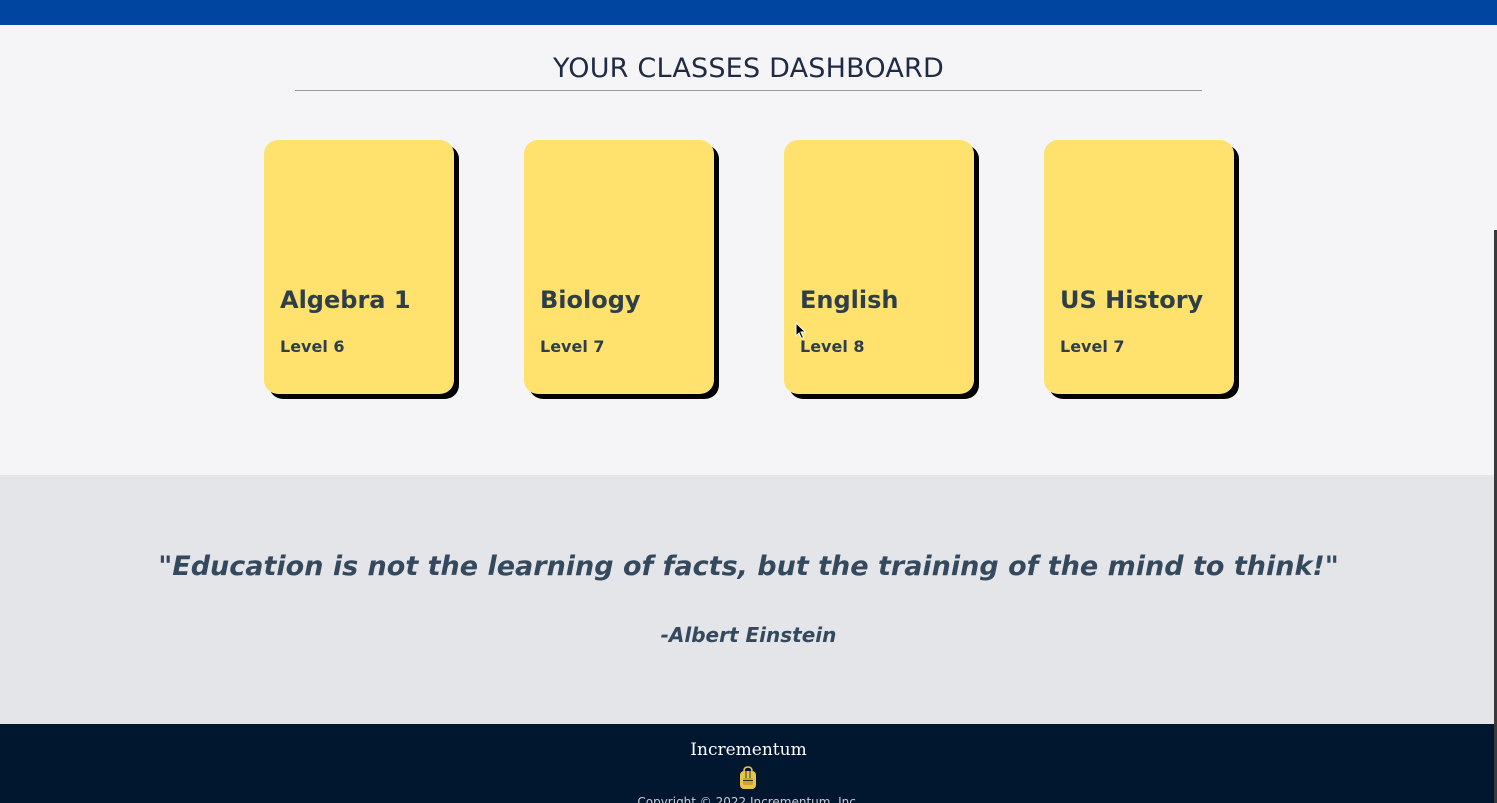 The width and height of the screenshot is (1497, 803). Describe the element at coordinates (619, 267) in the screenshot. I see `class-card-biology: Biology Level 7` at that location.